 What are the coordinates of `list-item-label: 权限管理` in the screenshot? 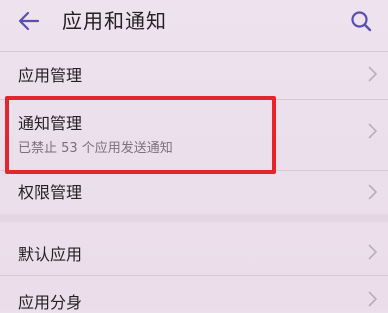 It's located at (50, 192).